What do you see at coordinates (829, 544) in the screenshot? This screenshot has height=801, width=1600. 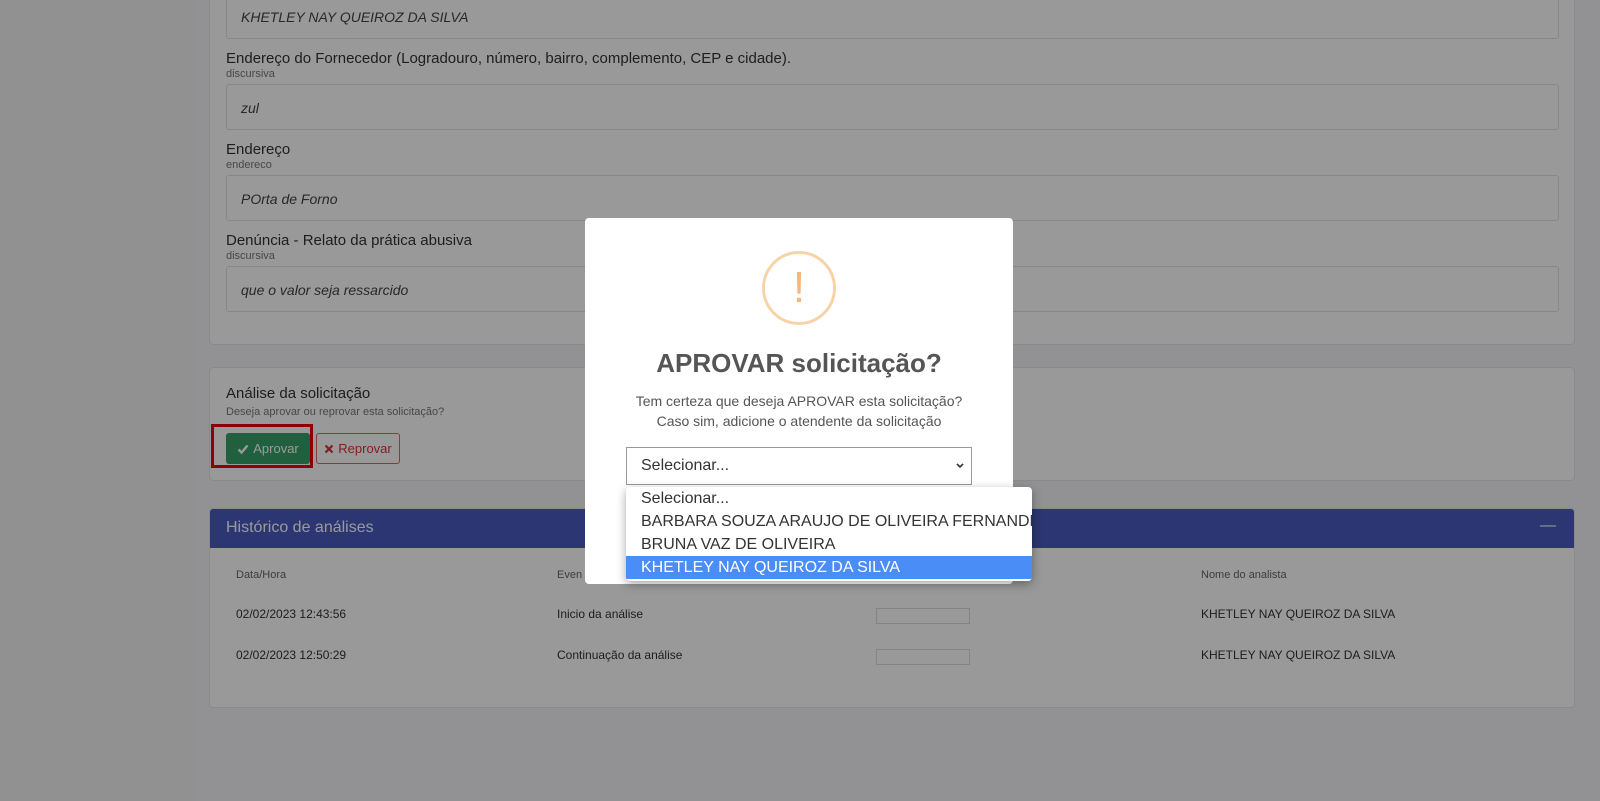 I see `dropdown-option: BRUNA VAZ DE OLIVEIRA` at bounding box center [829, 544].